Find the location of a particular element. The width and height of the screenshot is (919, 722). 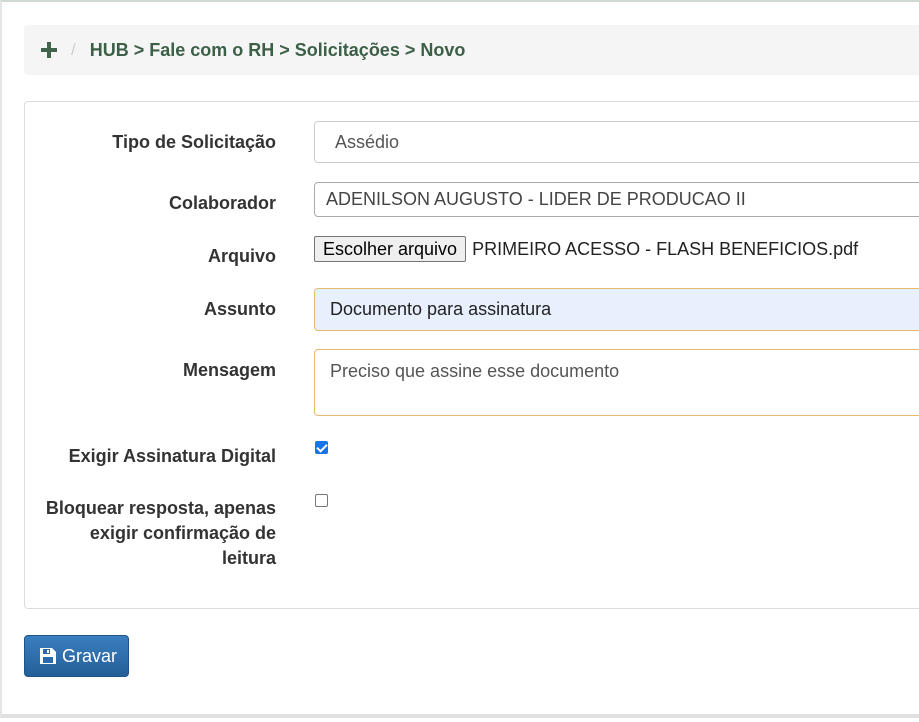

tipo-solicitacao-select: Assédio is located at coordinates (616, 142).